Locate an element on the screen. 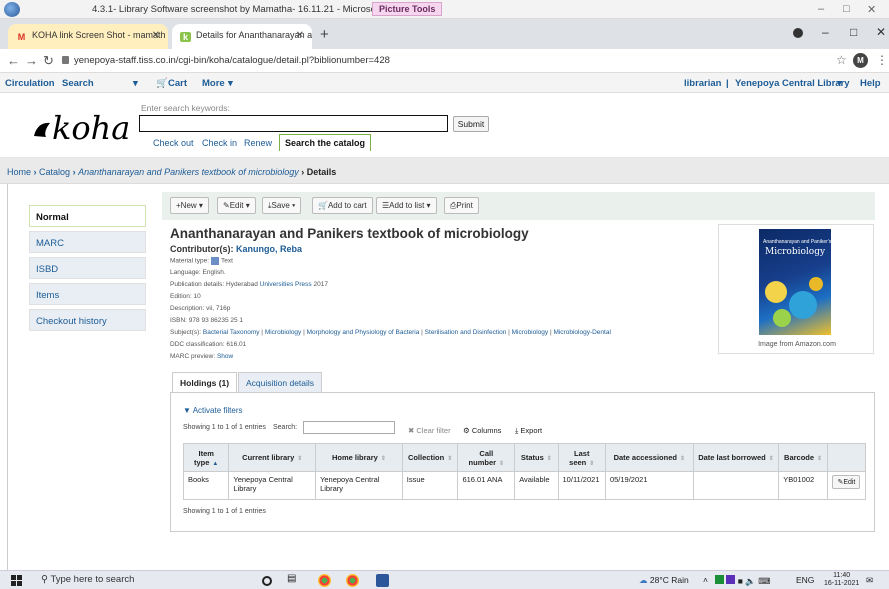  search-dropdown-caret-icon: ▾ is located at coordinates (135, 83).